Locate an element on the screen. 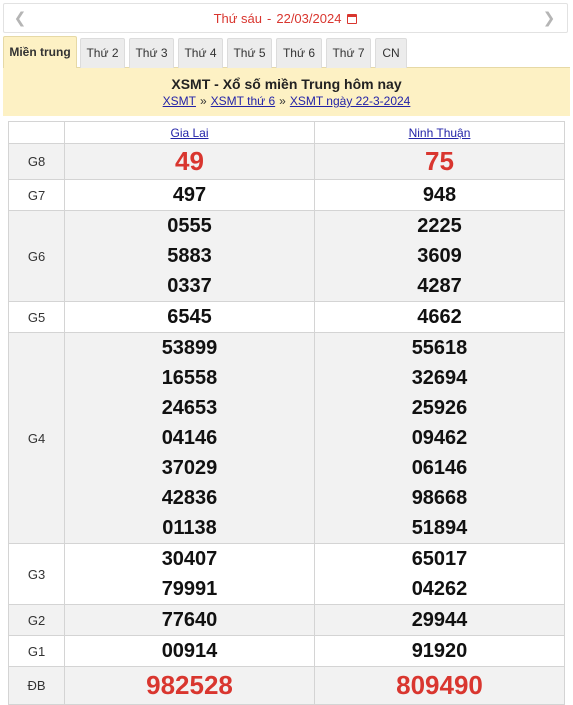  result-number: 49 is located at coordinates (189, 161).